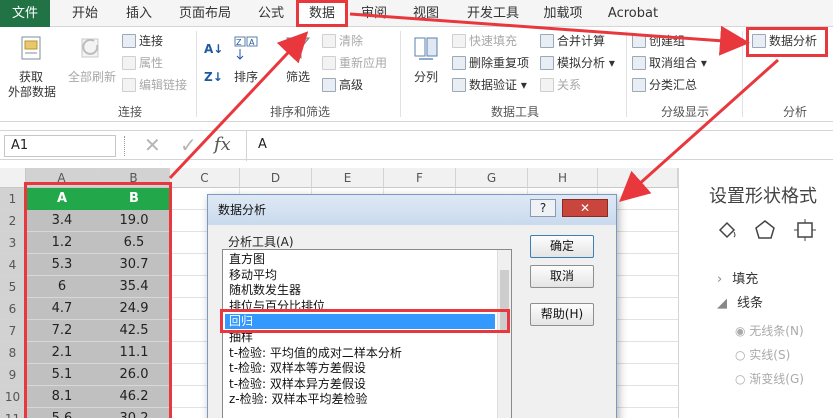  Describe the element at coordinates (699, 130) in the screenshot. I see `arrow-analysis-to-dialog` at that location.